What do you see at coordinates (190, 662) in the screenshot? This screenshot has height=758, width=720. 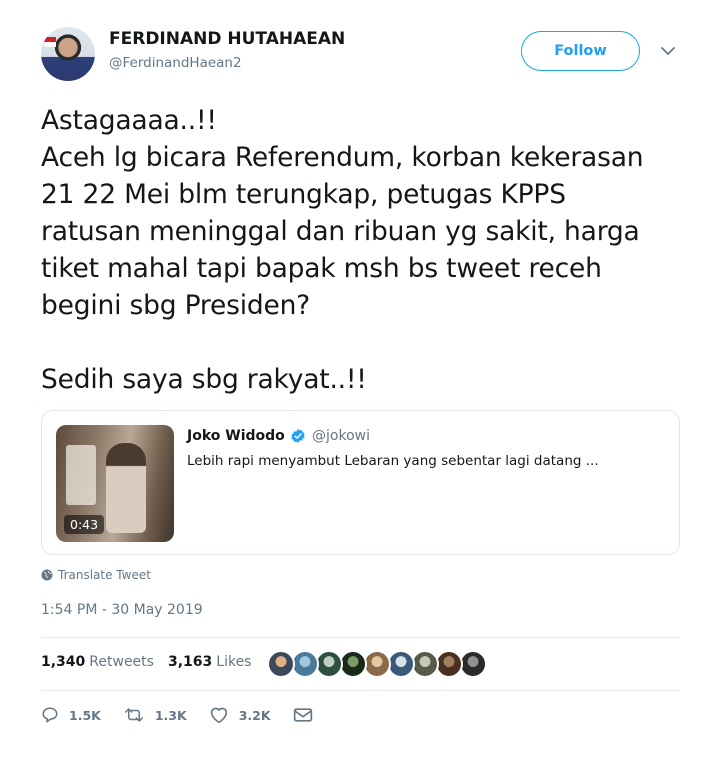 I see `likes-count: 3,163` at bounding box center [190, 662].